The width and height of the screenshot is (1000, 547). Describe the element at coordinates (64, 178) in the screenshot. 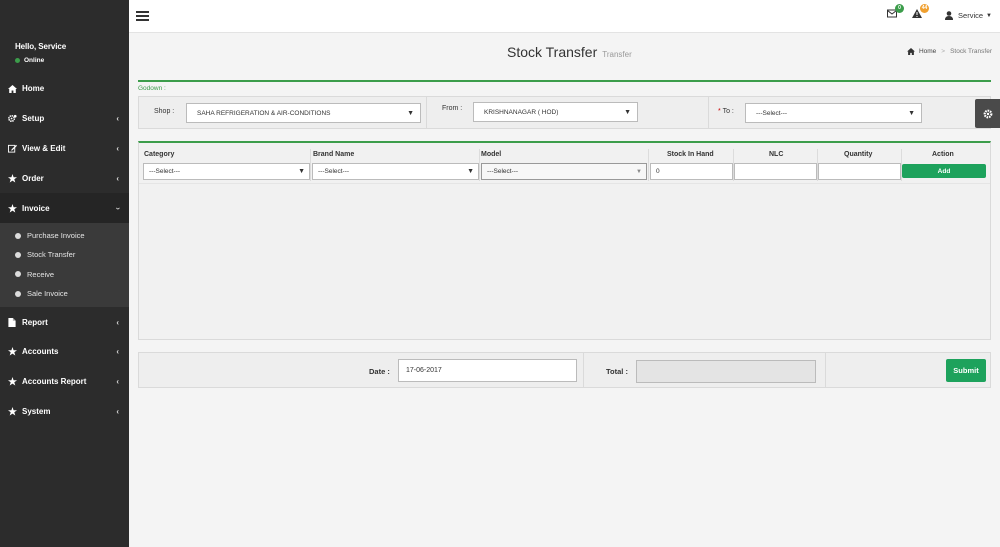

I see `sidebar-item-order: Order ‹` at that location.